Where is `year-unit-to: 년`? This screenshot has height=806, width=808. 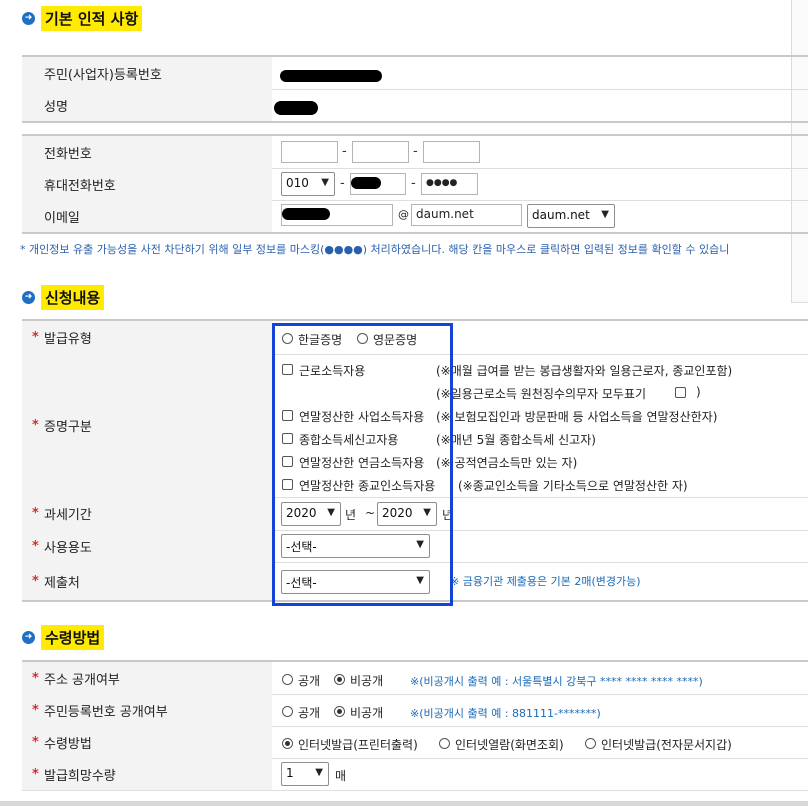
year-unit-to: 년 is located at coordinates (448, 515).